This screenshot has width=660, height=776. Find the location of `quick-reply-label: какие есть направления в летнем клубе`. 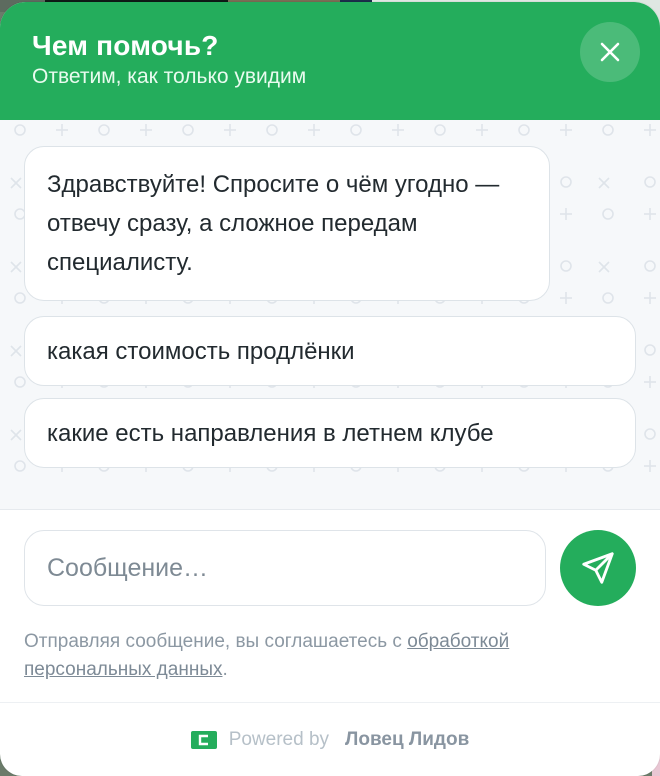

quick-reply-label: какие есть направления в летнем клубе is located at coordinates (270, 433).